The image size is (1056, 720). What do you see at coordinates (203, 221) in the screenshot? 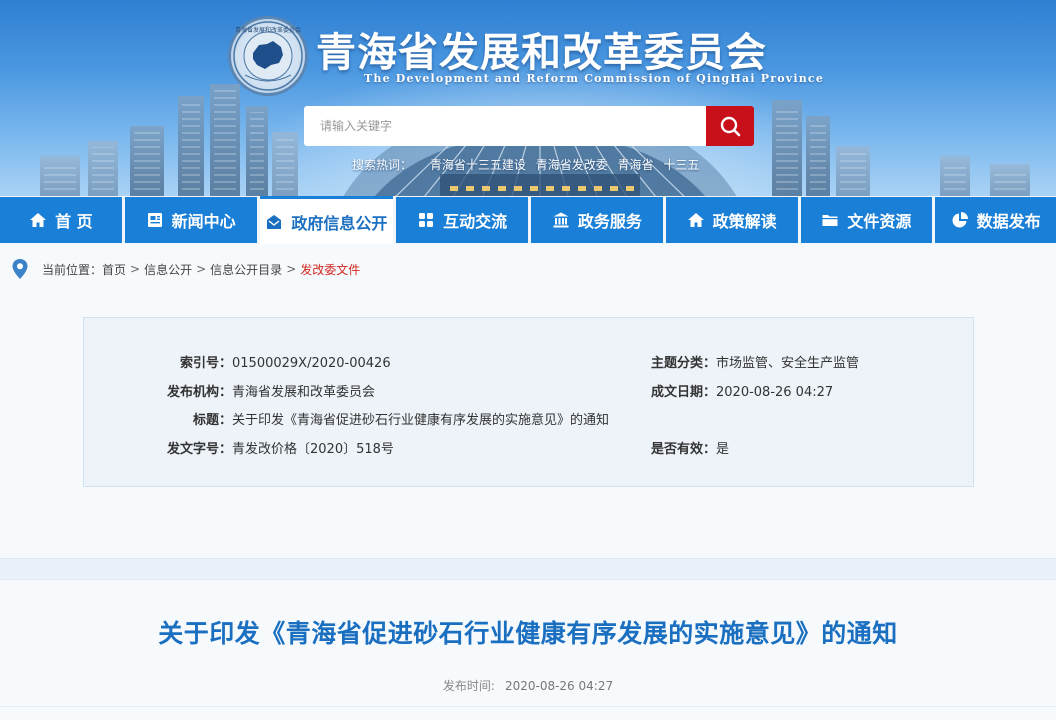
I see `nav-item-label: 新闻中心` at bounding box center [203, 221].